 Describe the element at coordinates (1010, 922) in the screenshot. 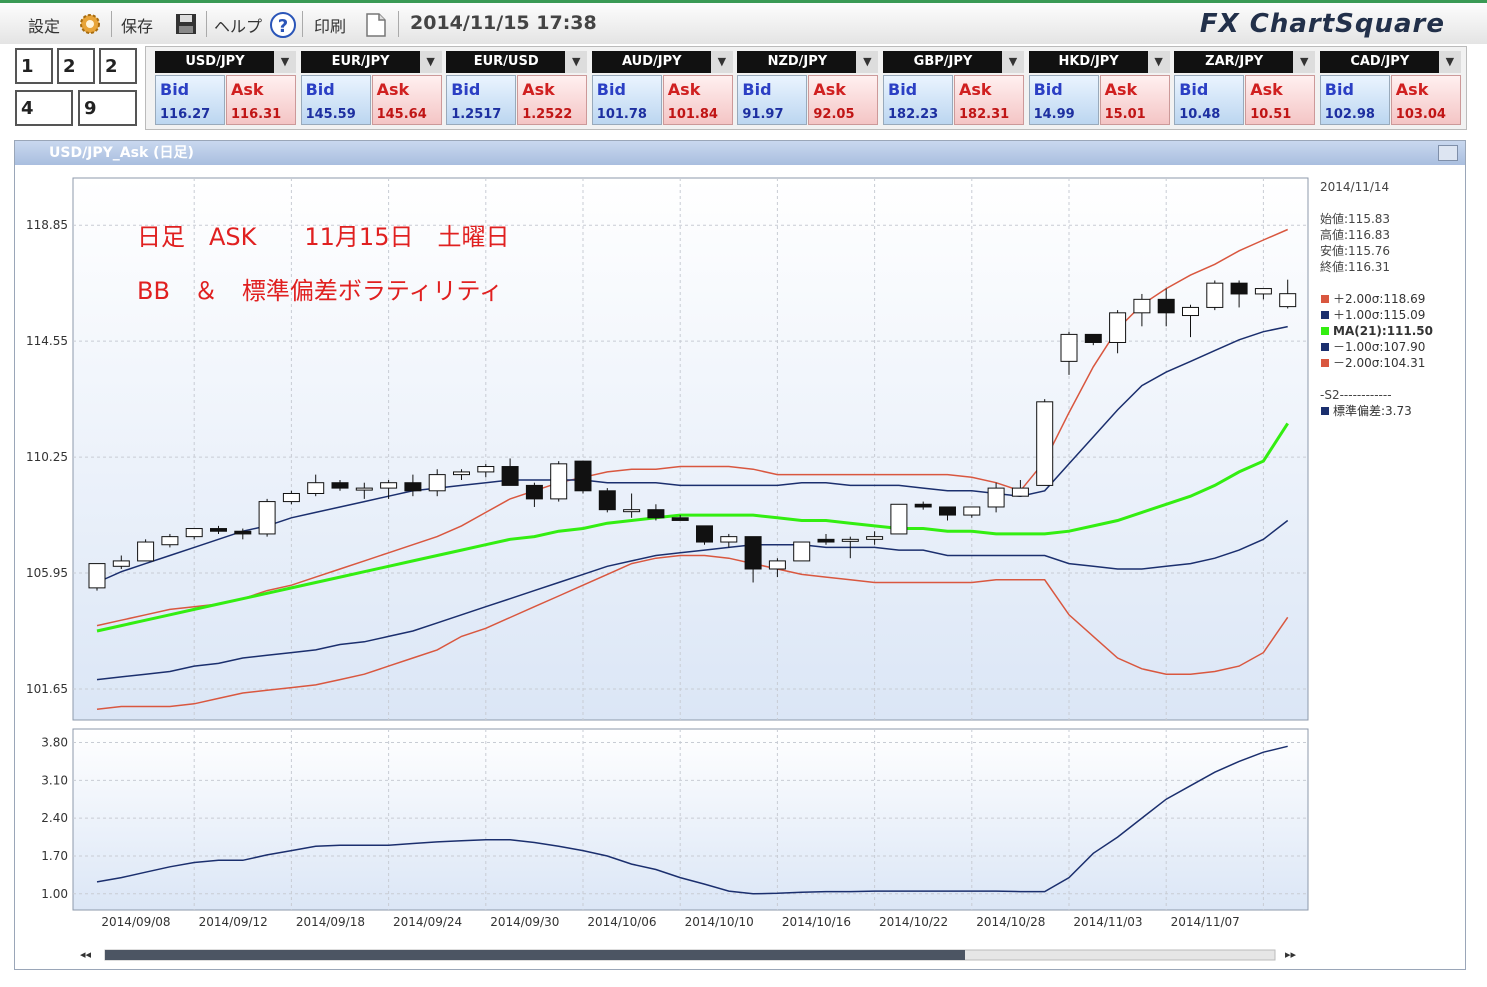

I see `x-tick-label: 2014/10/28` at that location.